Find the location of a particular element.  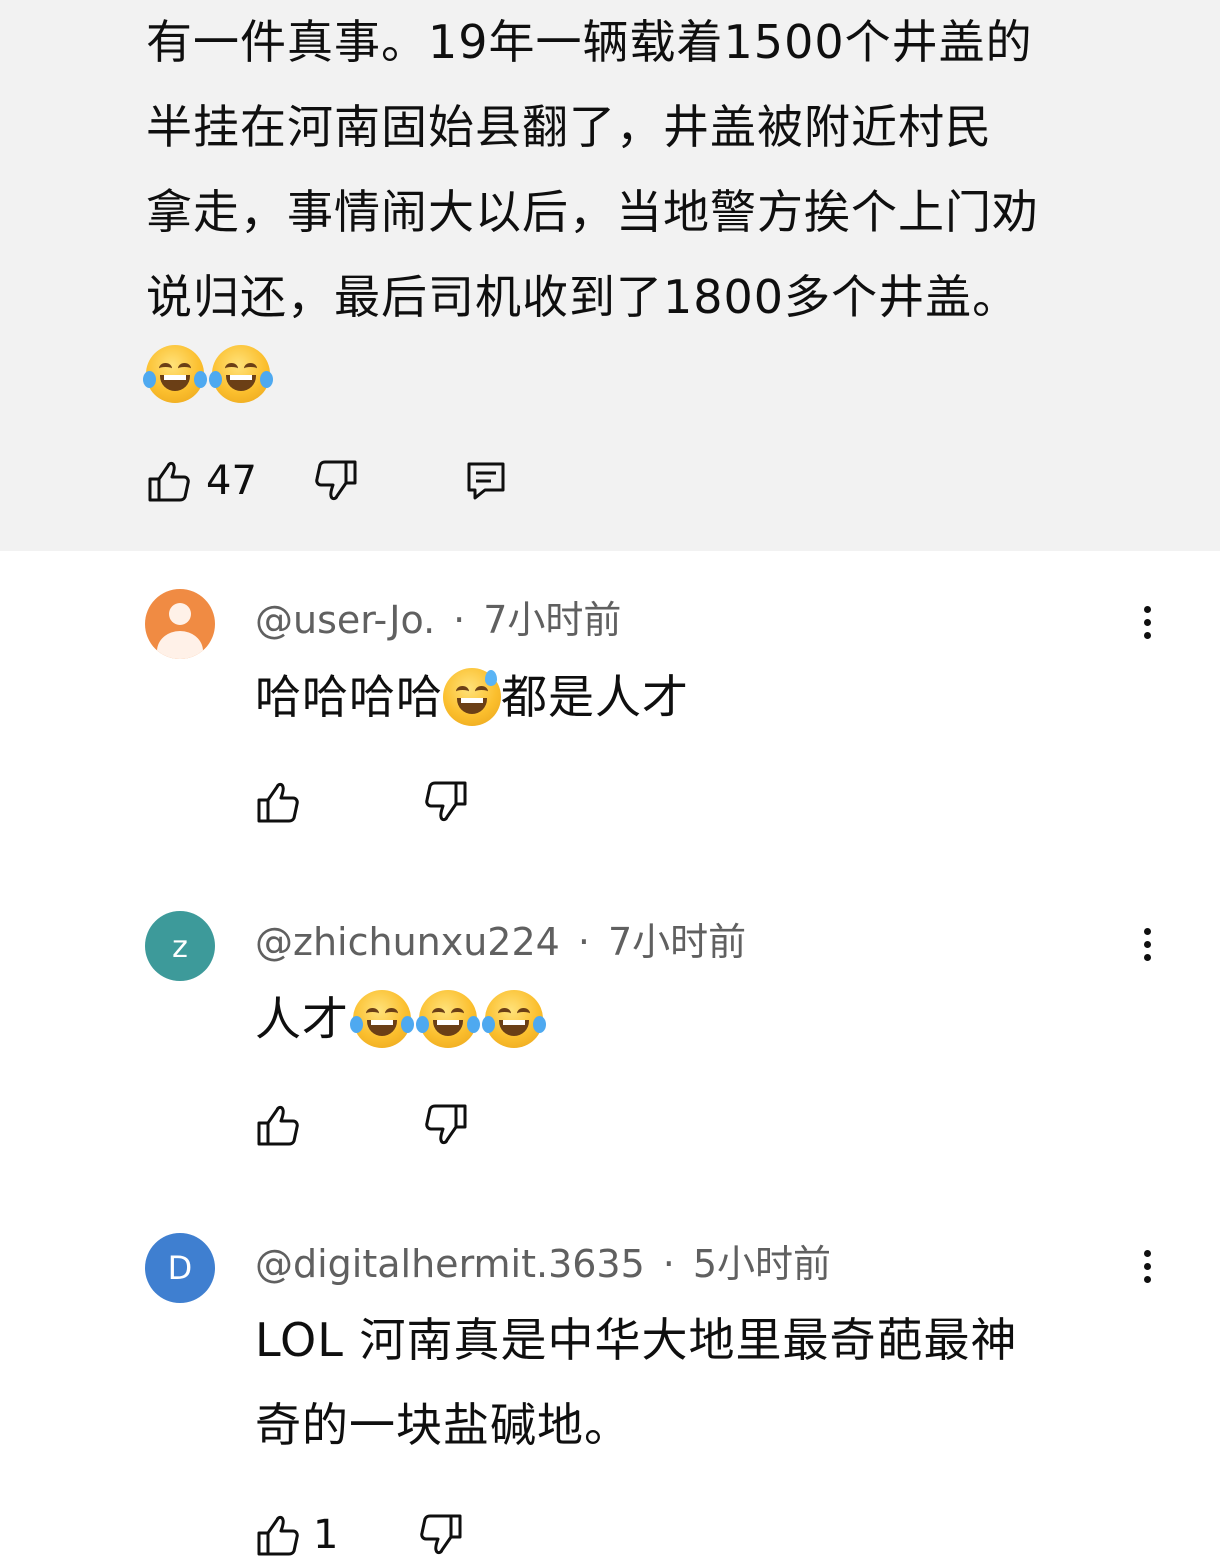

avatar is located at coordinates (180, 624).